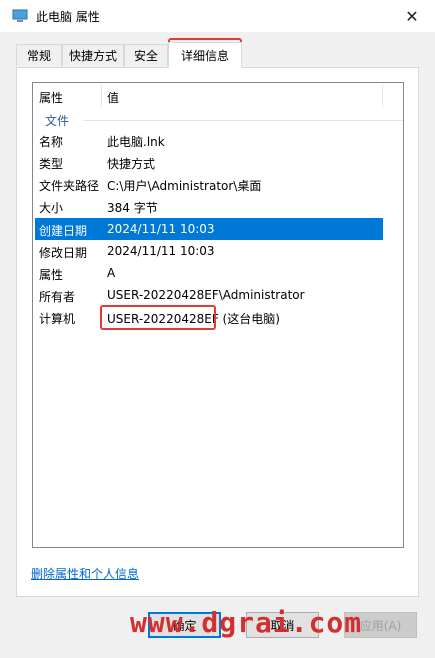 The image size is (435, 658). What do you see at coordinates (51, 275) in the screenshot?
I see `row-property: 属性` at bounding box center [51, 275].